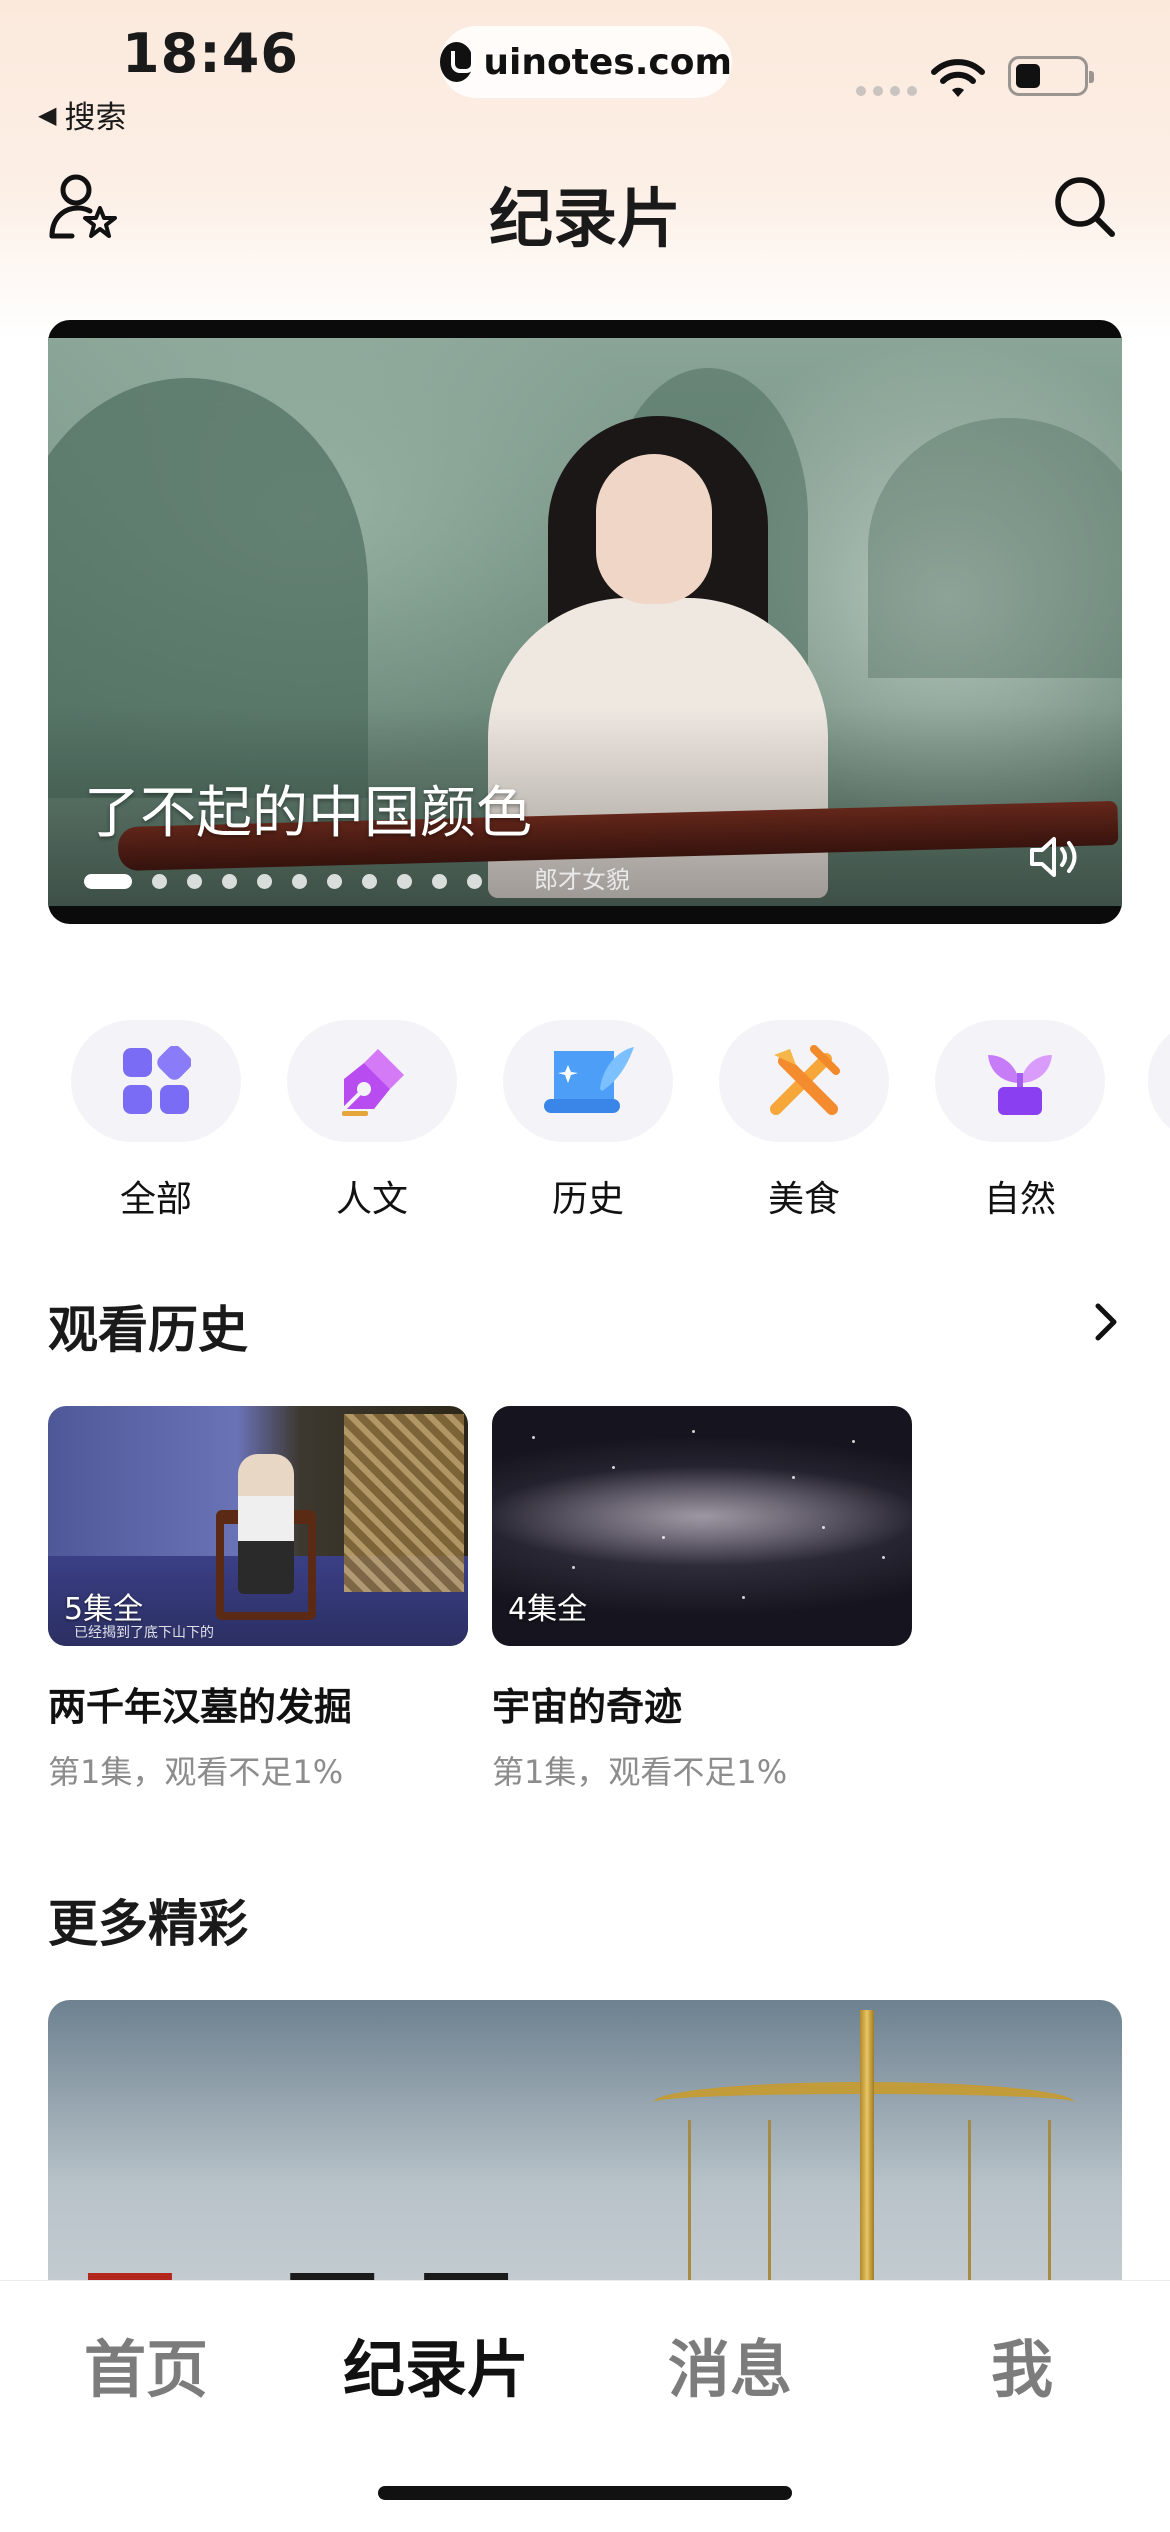 This screenshot has width=1170, height=2532. What do you see at coordinates (958, 78) in the screenshot?
I see `wifi-icon` at bounding box center [958, 78].